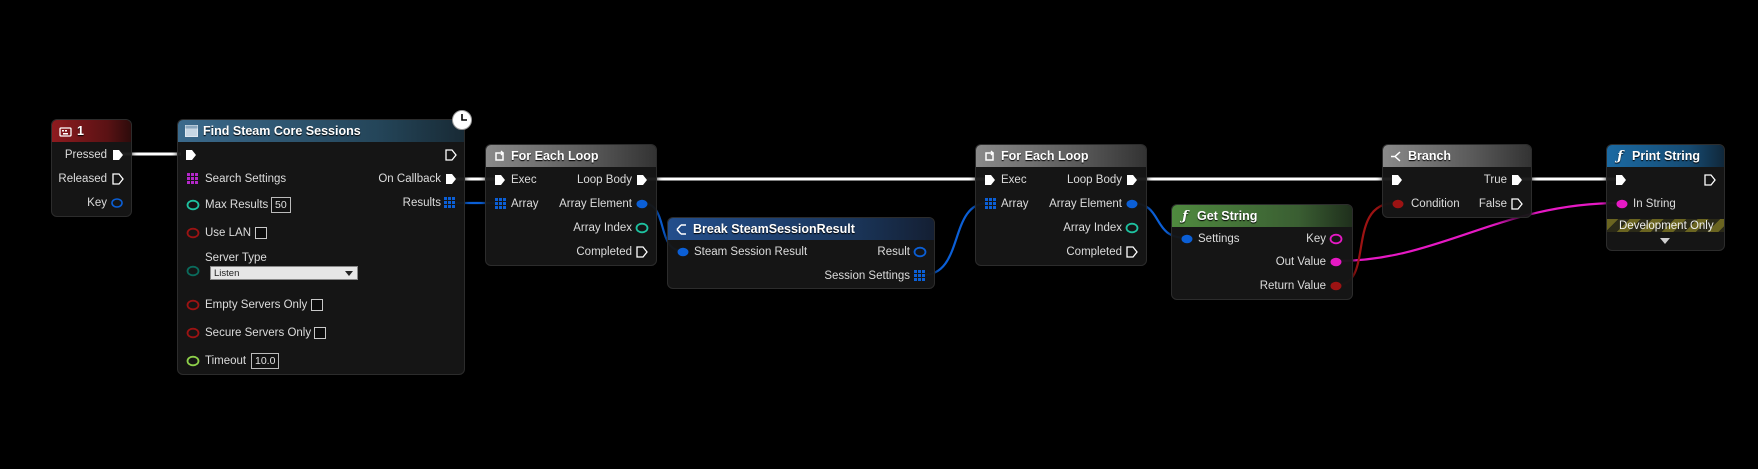 This screenshot has width=1758, height=469. I want to click on result-output-label: Result, so click(893, 252).